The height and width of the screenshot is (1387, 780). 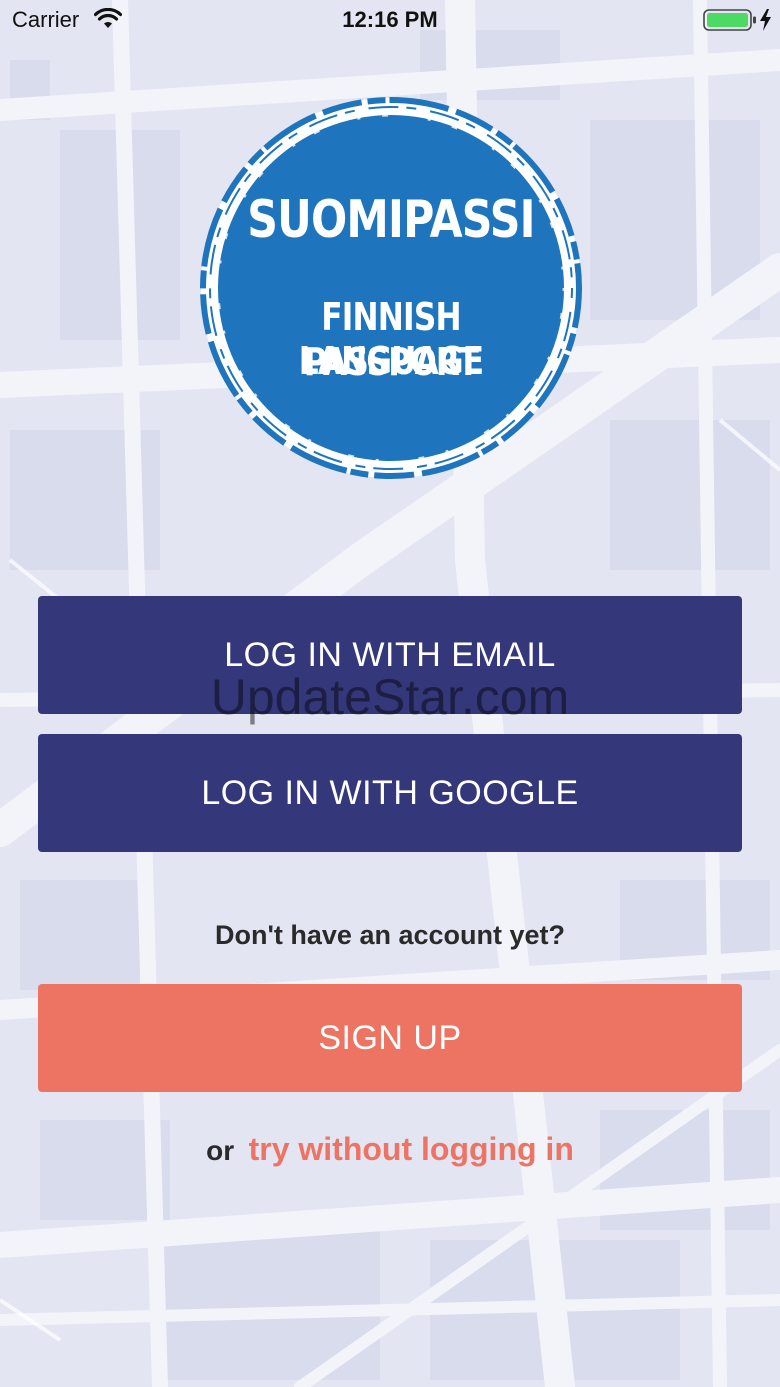 What do you see at coordinates (390, 935) in the screenshot?
I see `no-account-prompt: Don't have an account yet?` at bounding box center [390, 935].